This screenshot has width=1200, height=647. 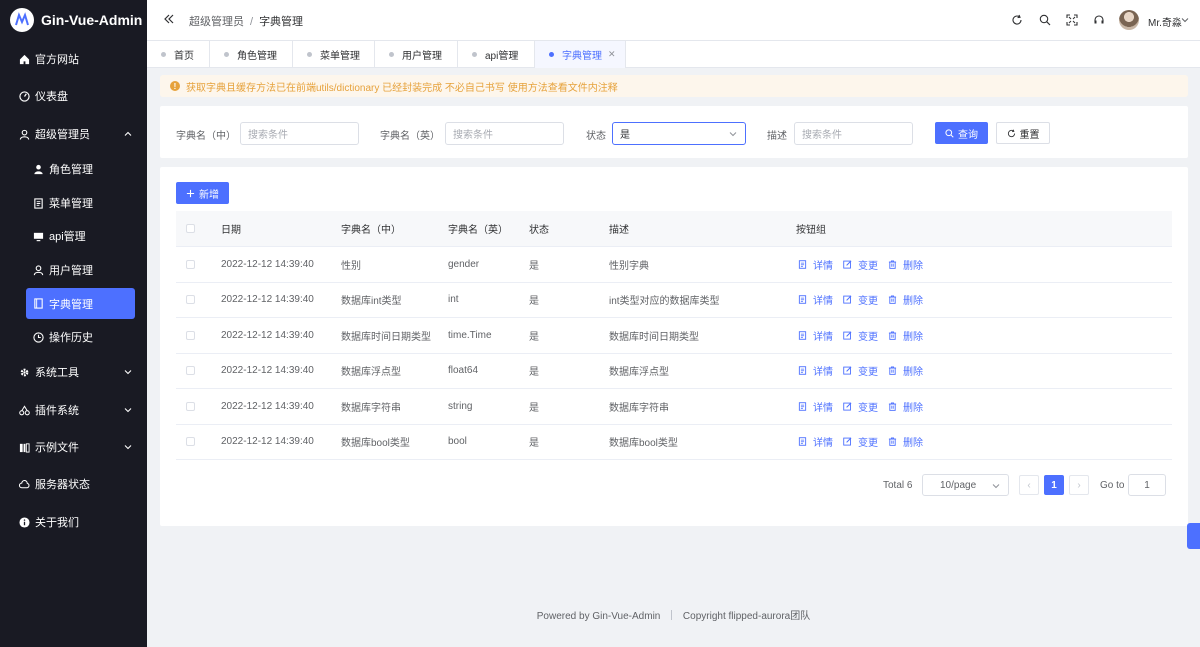 What do you see at coordinates (770, 616) in the screenshot?
I see `footer-copyright-link: flipped-aurora团队` at bounding box center [770, 616].